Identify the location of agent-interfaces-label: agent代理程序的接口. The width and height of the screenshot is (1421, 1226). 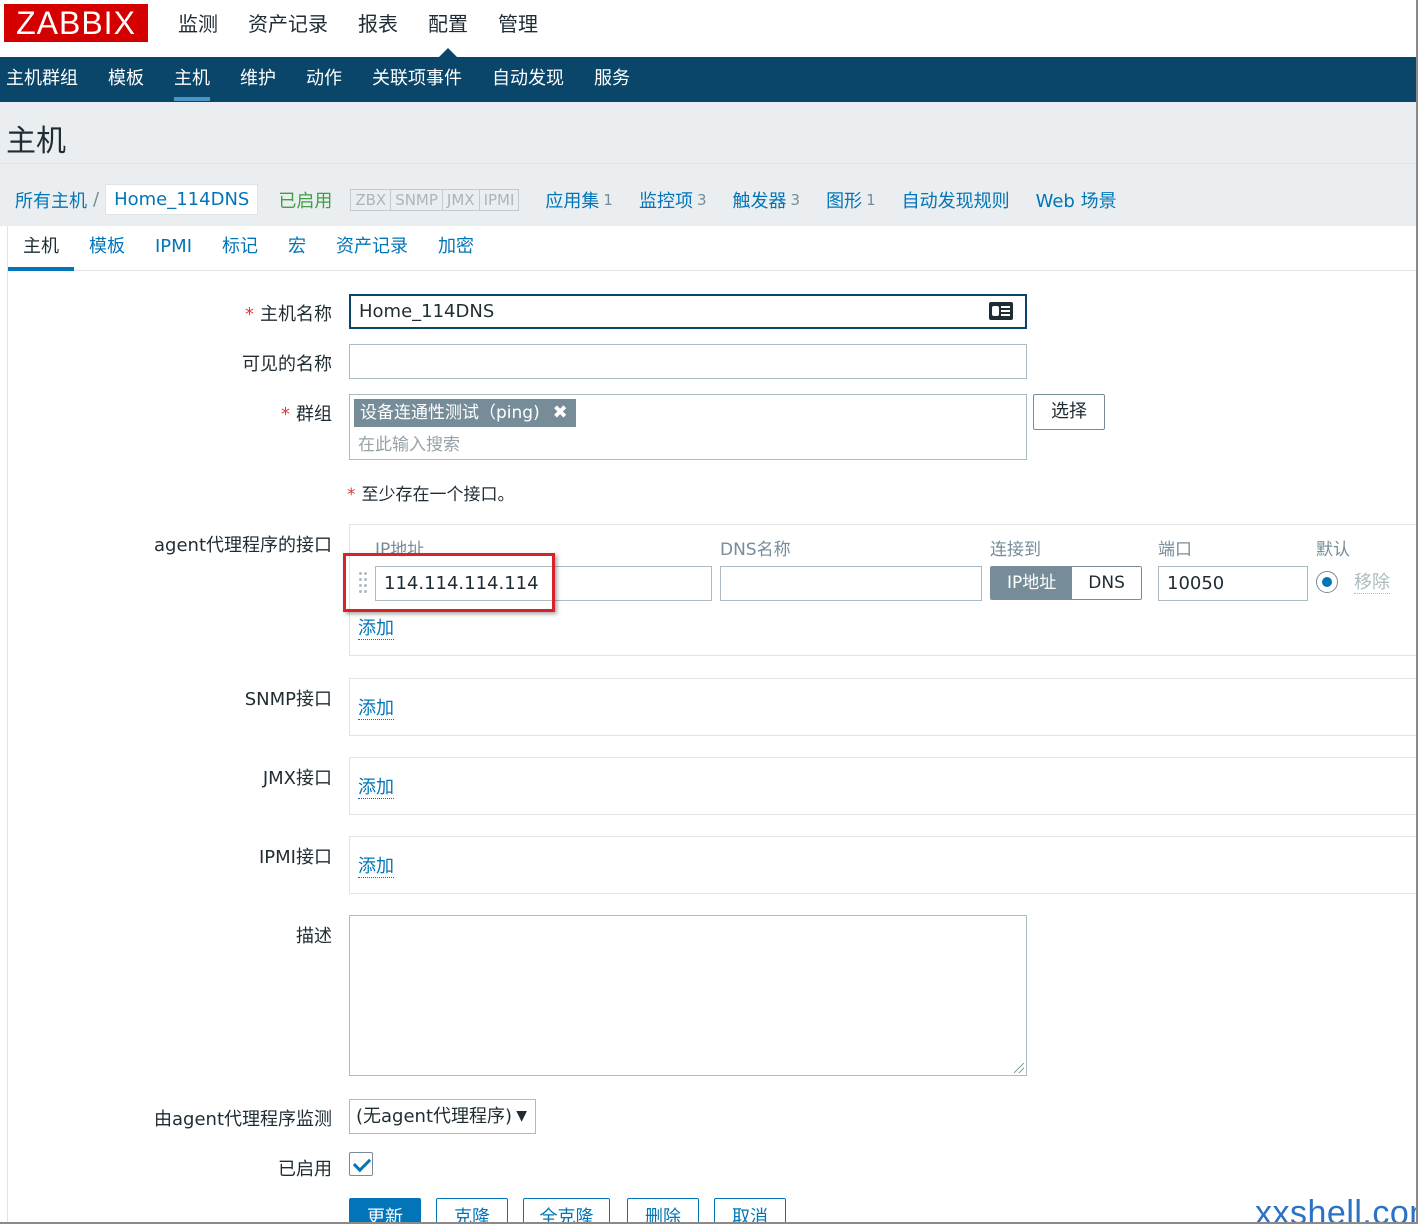
(243, 545).